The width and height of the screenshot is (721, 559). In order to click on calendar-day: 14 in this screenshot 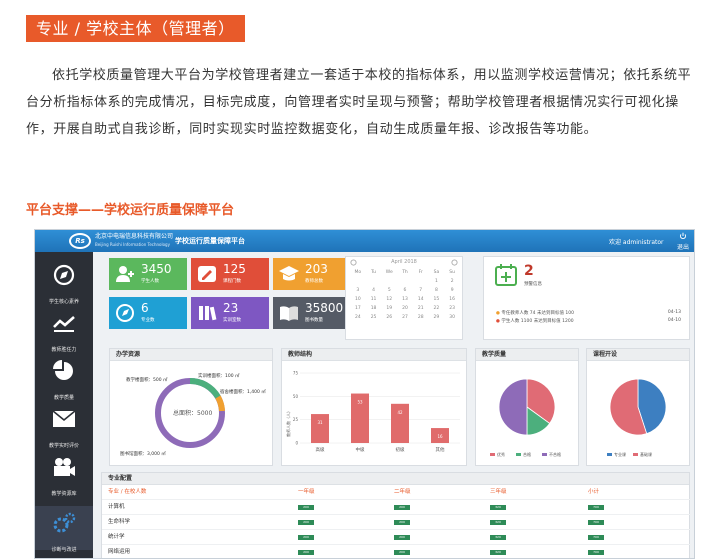, I will do `click(421, 300)`.